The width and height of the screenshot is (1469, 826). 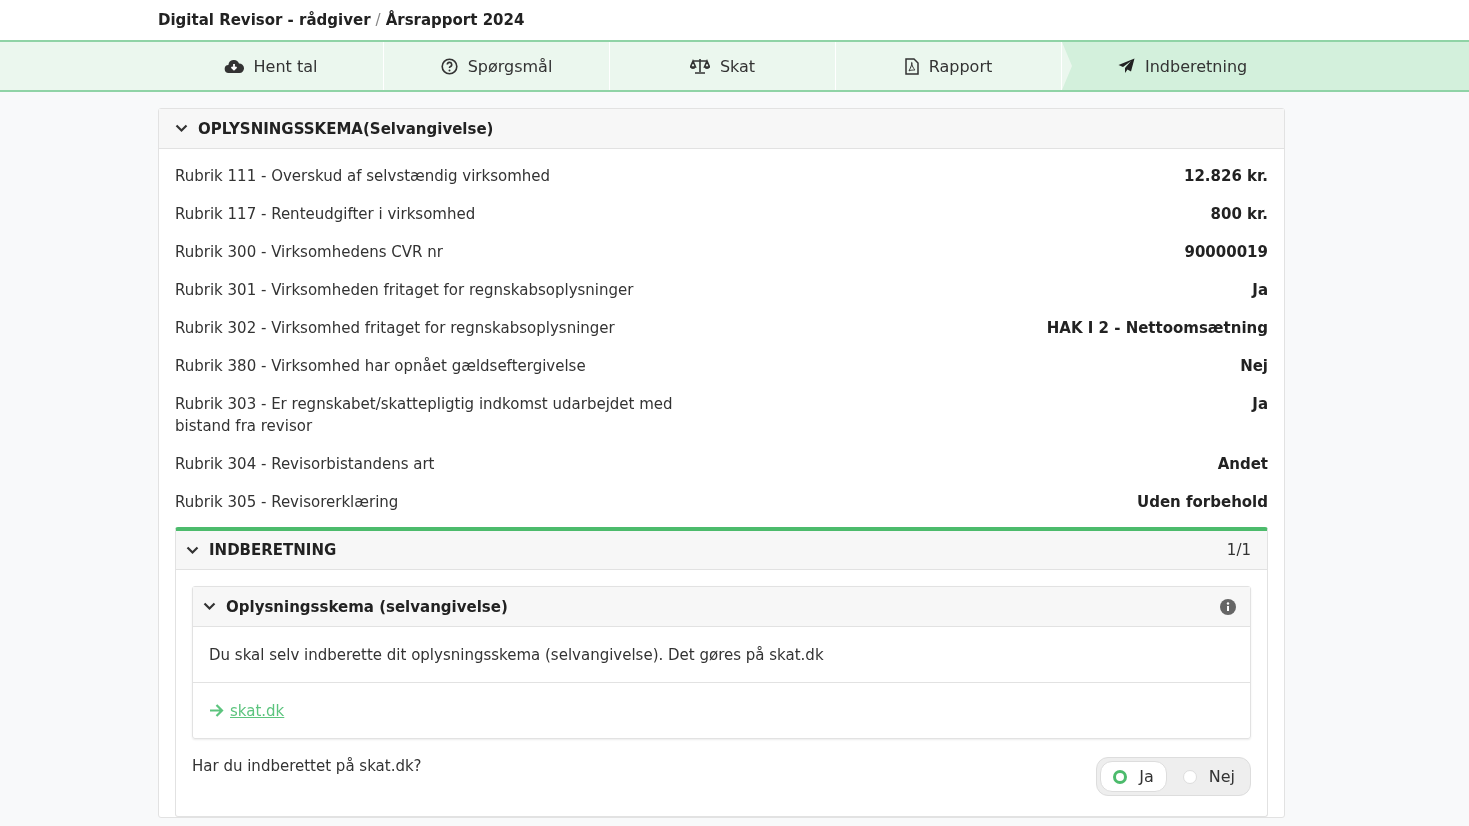 What do you see at coordinates (1254, 366) in the screenshot?
I see `field-value: Nej` at bounding box center [1254, 366].